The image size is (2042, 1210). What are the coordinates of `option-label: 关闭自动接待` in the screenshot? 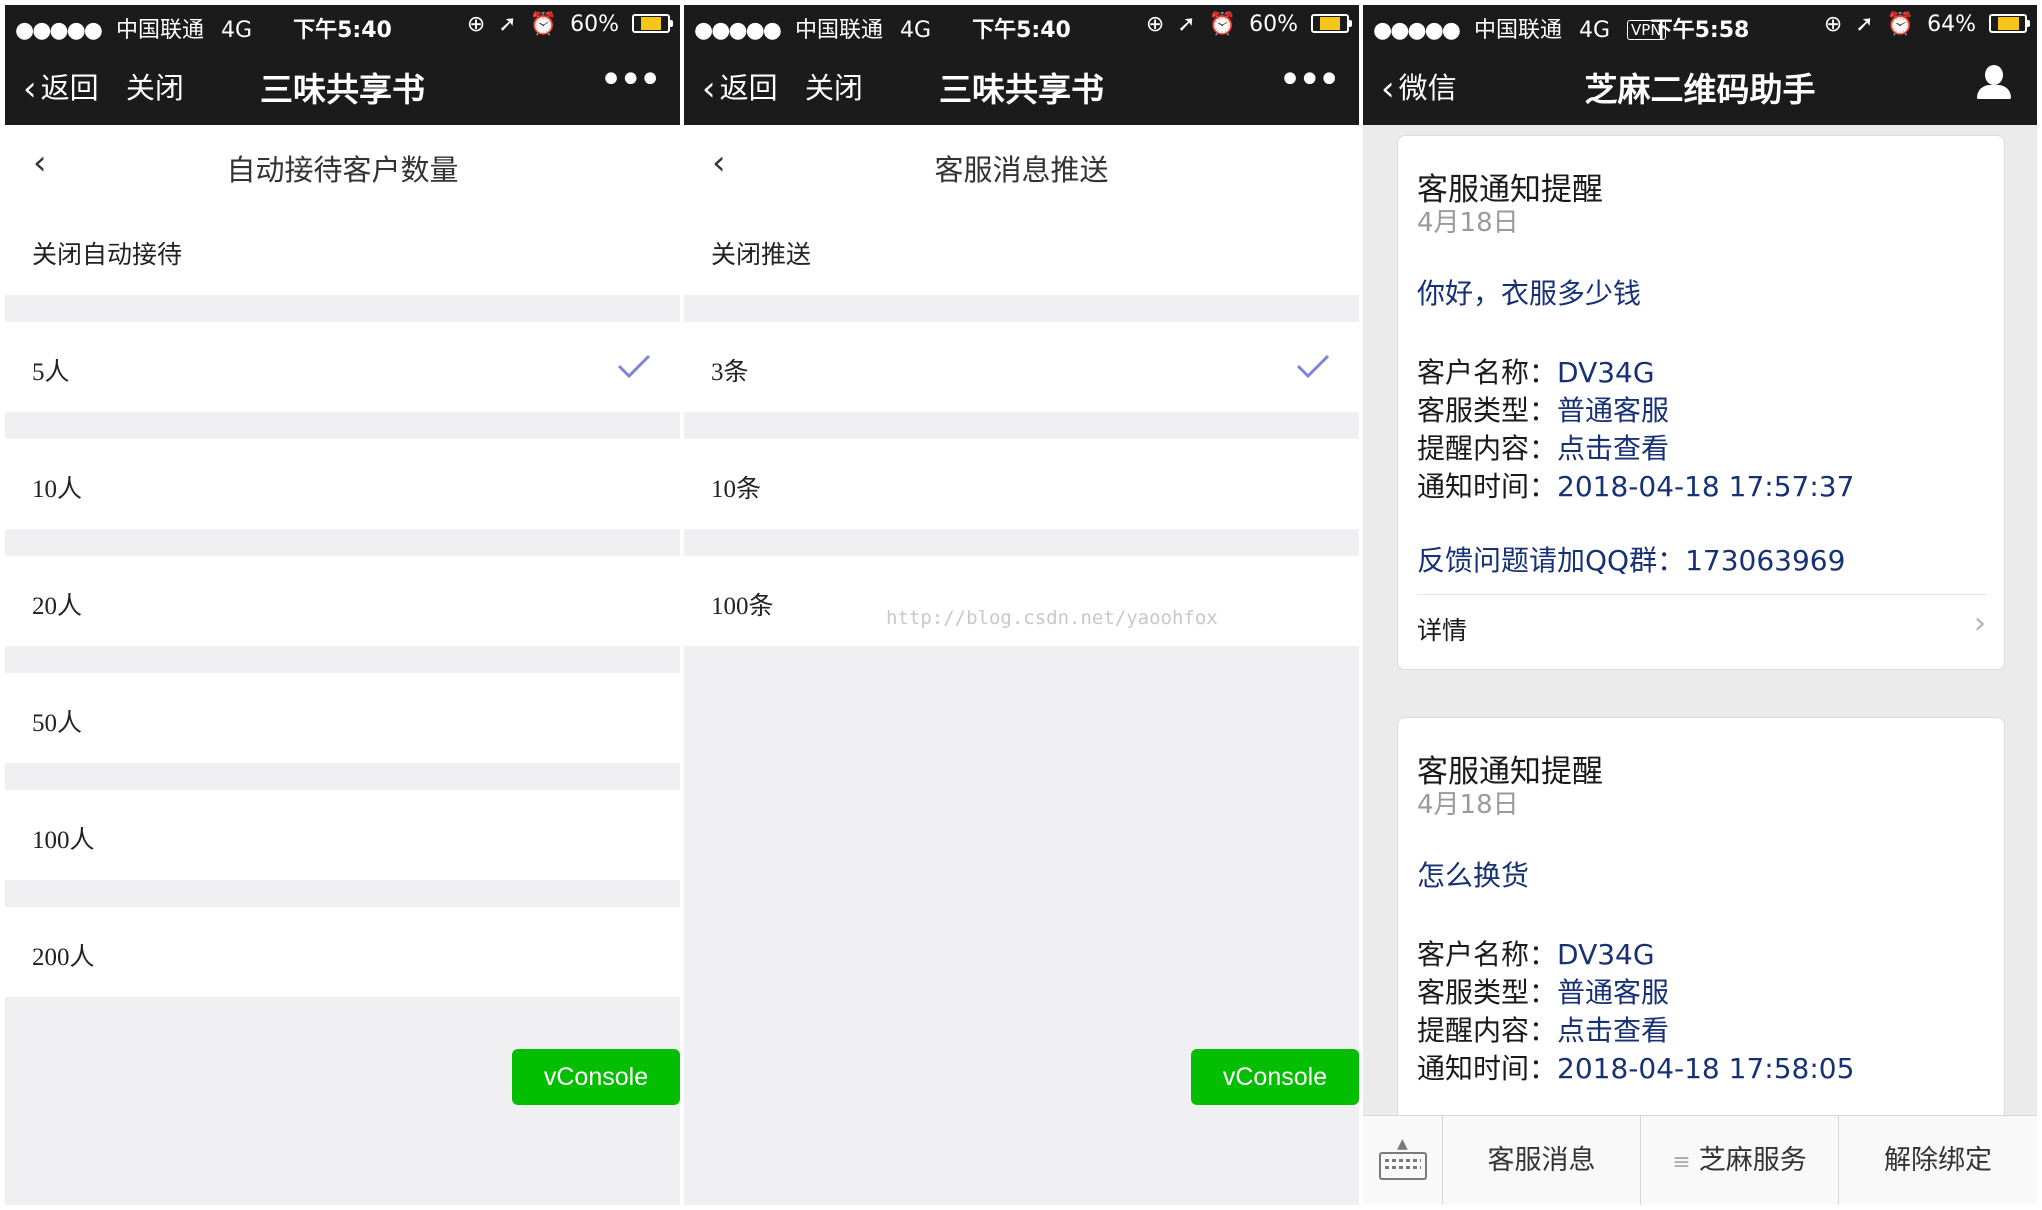 It's located at (107, 255).